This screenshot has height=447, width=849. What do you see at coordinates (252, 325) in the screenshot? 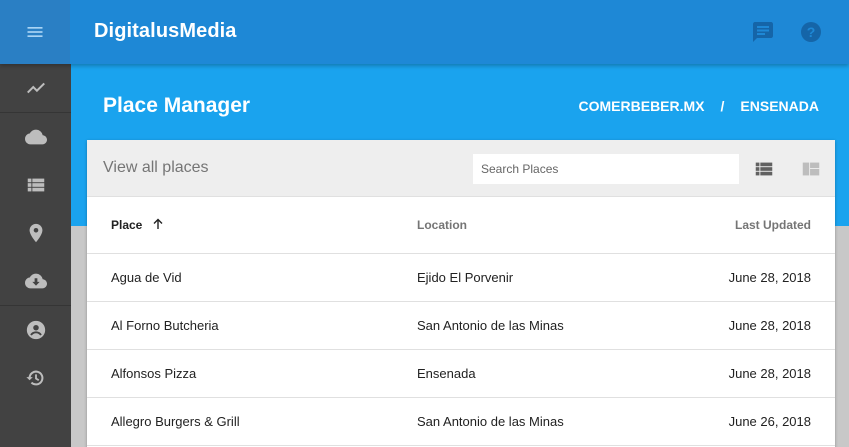
I see `cell-place: Al Forno Butcheria` at bounding box center [252, 325].